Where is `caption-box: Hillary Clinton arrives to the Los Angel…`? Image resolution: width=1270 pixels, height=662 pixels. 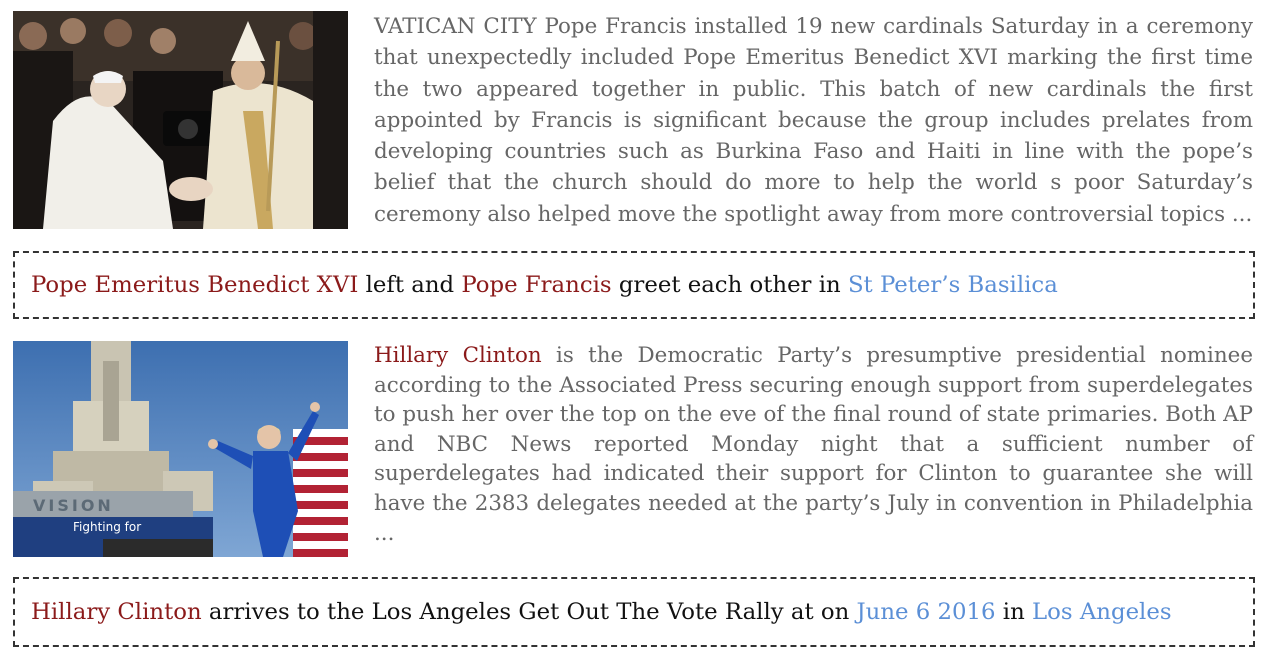
caption-box: Hillary Clinton arrives to the Los Angel… is located at coordinates (634, 612).